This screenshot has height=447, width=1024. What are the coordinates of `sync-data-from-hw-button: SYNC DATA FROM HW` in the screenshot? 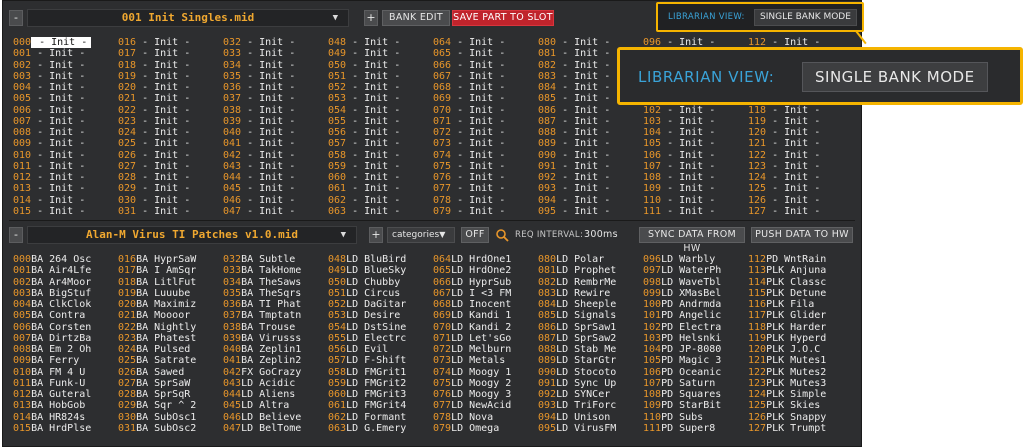 It's located at (692, 240).